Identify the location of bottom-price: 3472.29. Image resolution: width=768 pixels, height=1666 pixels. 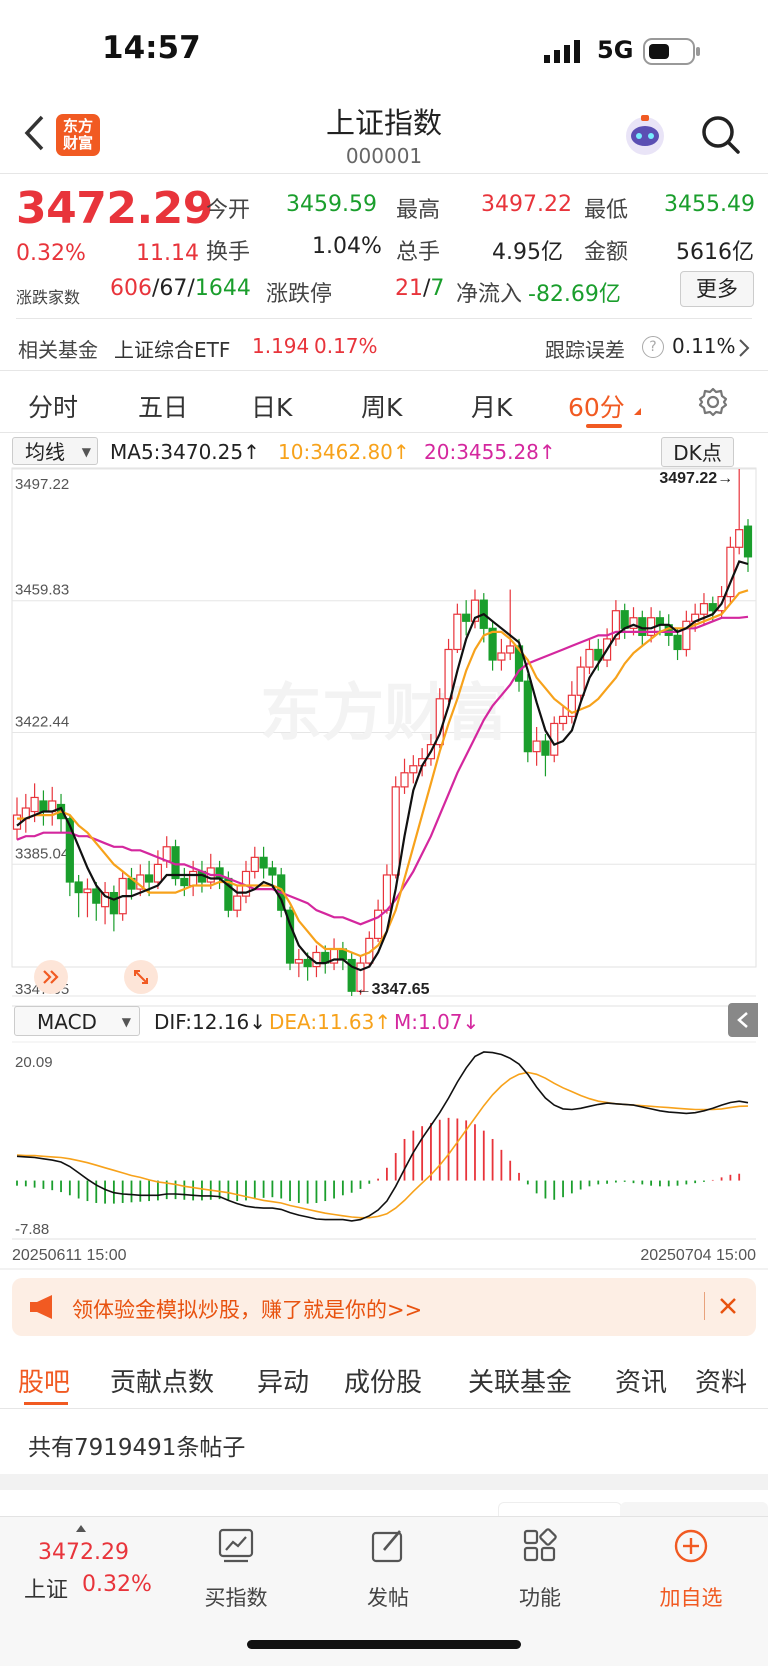
(83, 1552).